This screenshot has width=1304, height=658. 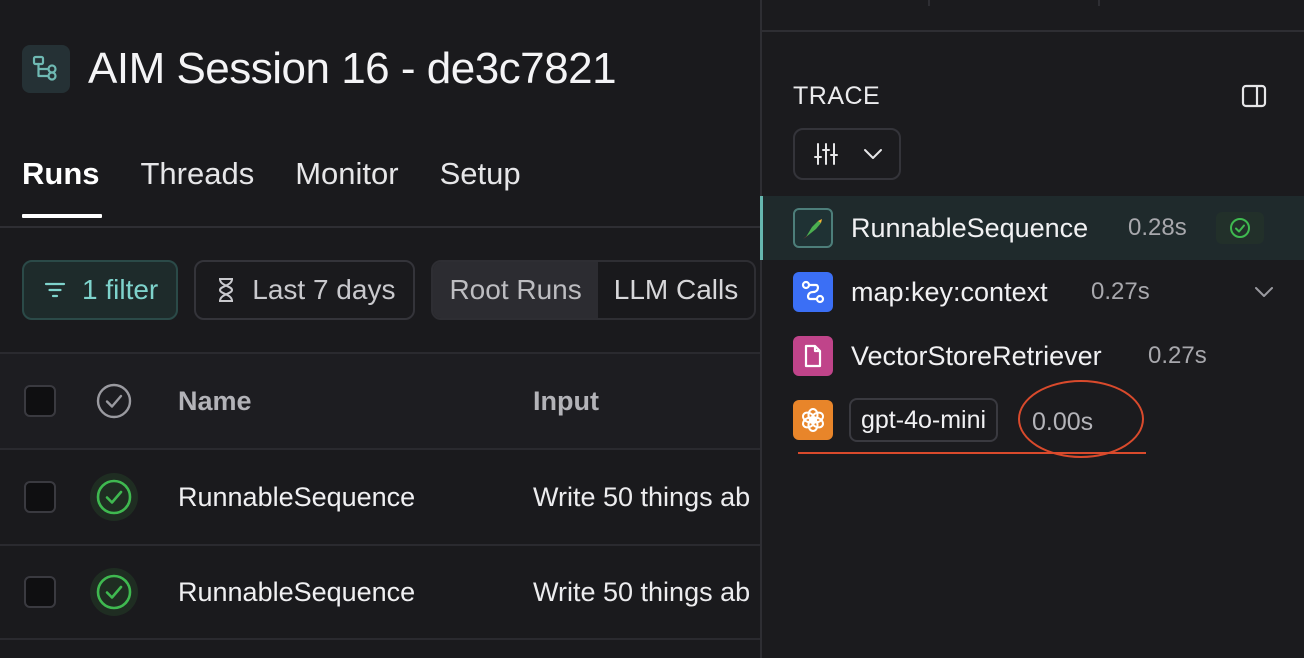 I want to click on tabs-divider, so click(x=380, y=227).